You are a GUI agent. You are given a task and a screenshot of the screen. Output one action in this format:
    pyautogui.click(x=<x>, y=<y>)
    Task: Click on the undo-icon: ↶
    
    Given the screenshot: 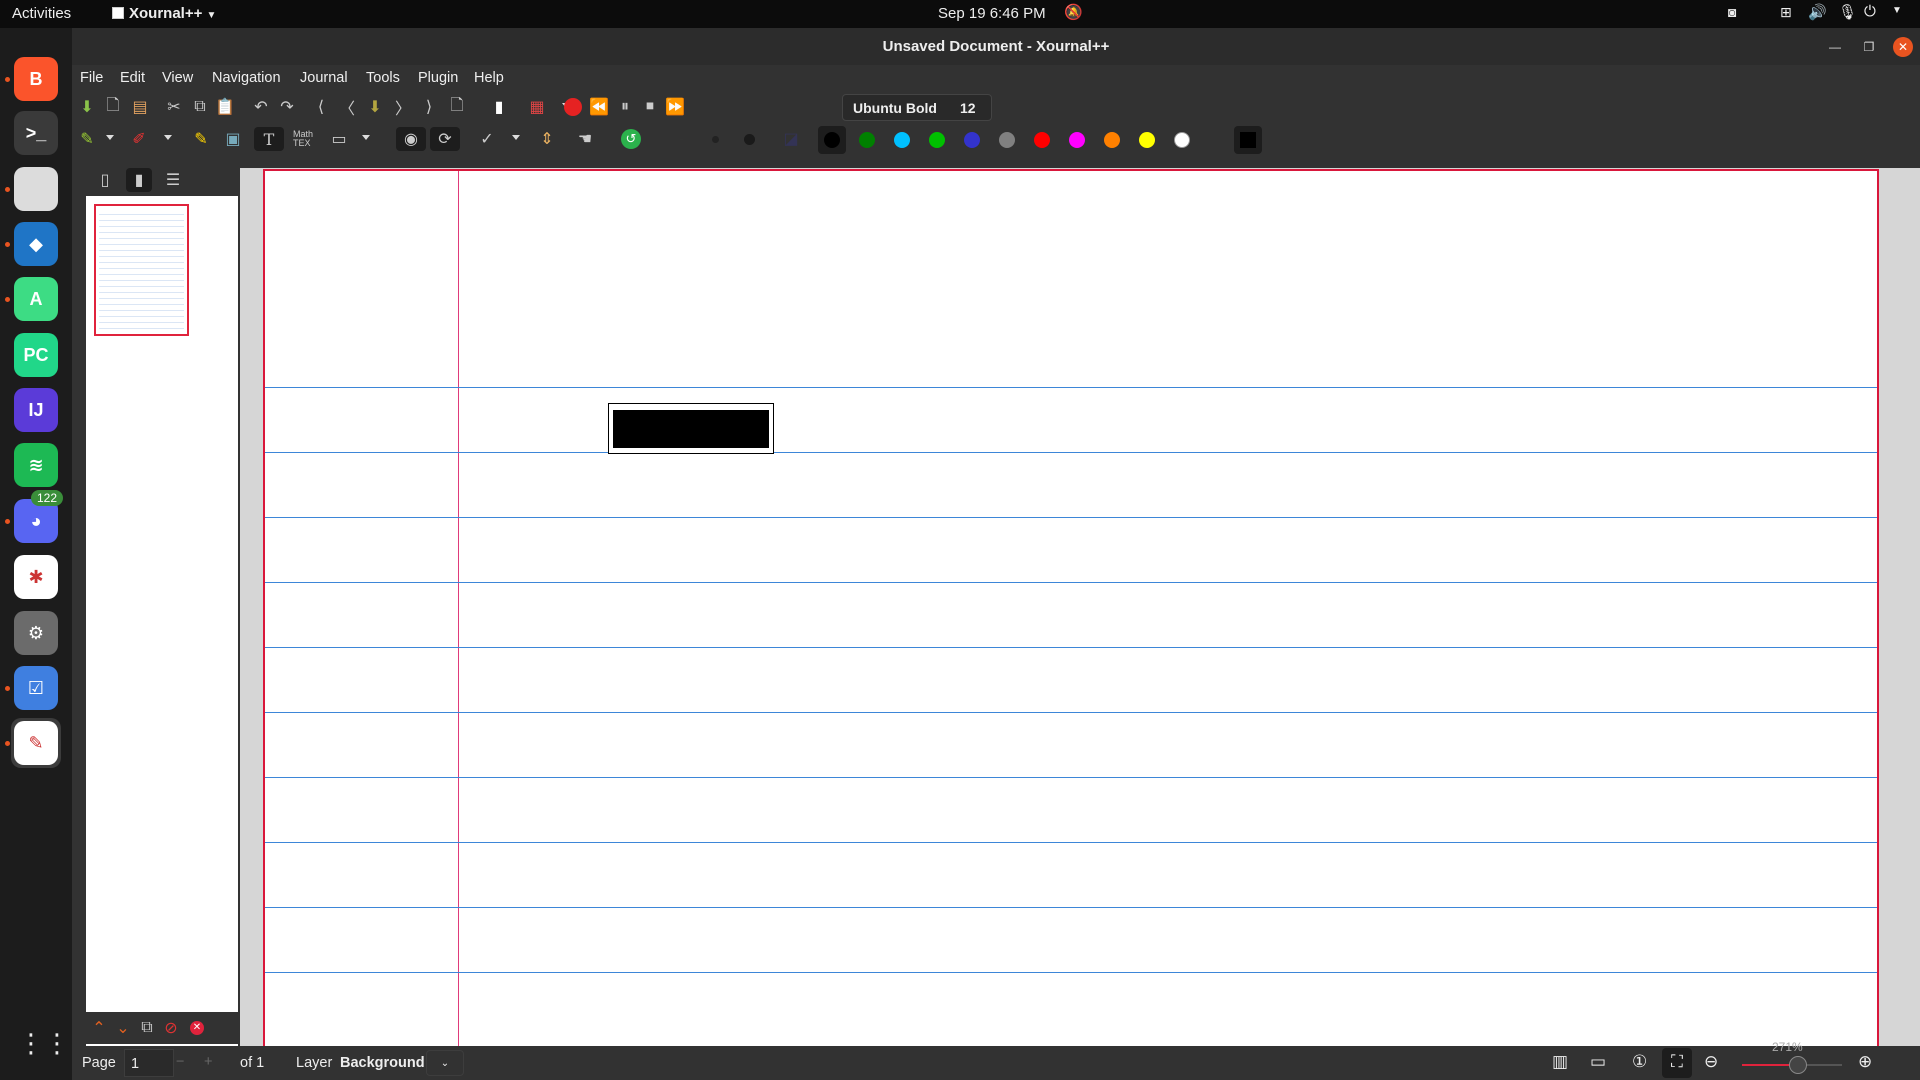 What is the action you would take?
    pyautogui.click(x=261, y=107)
    